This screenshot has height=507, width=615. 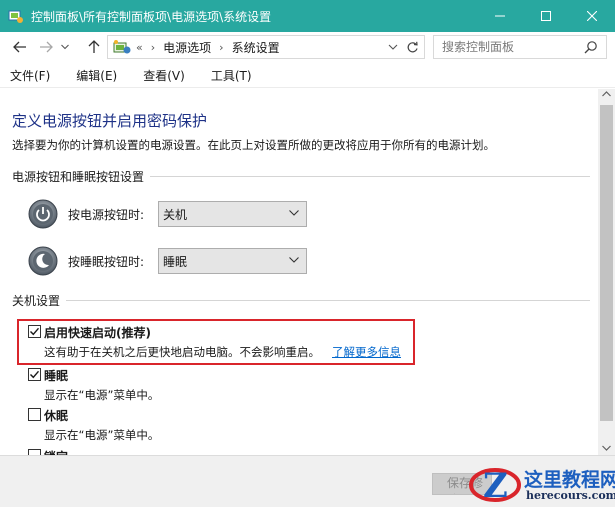 What do you see at coordinates (216, 342) in the screenshot?
I see `highlight-box` at bounding box center [216, 342].